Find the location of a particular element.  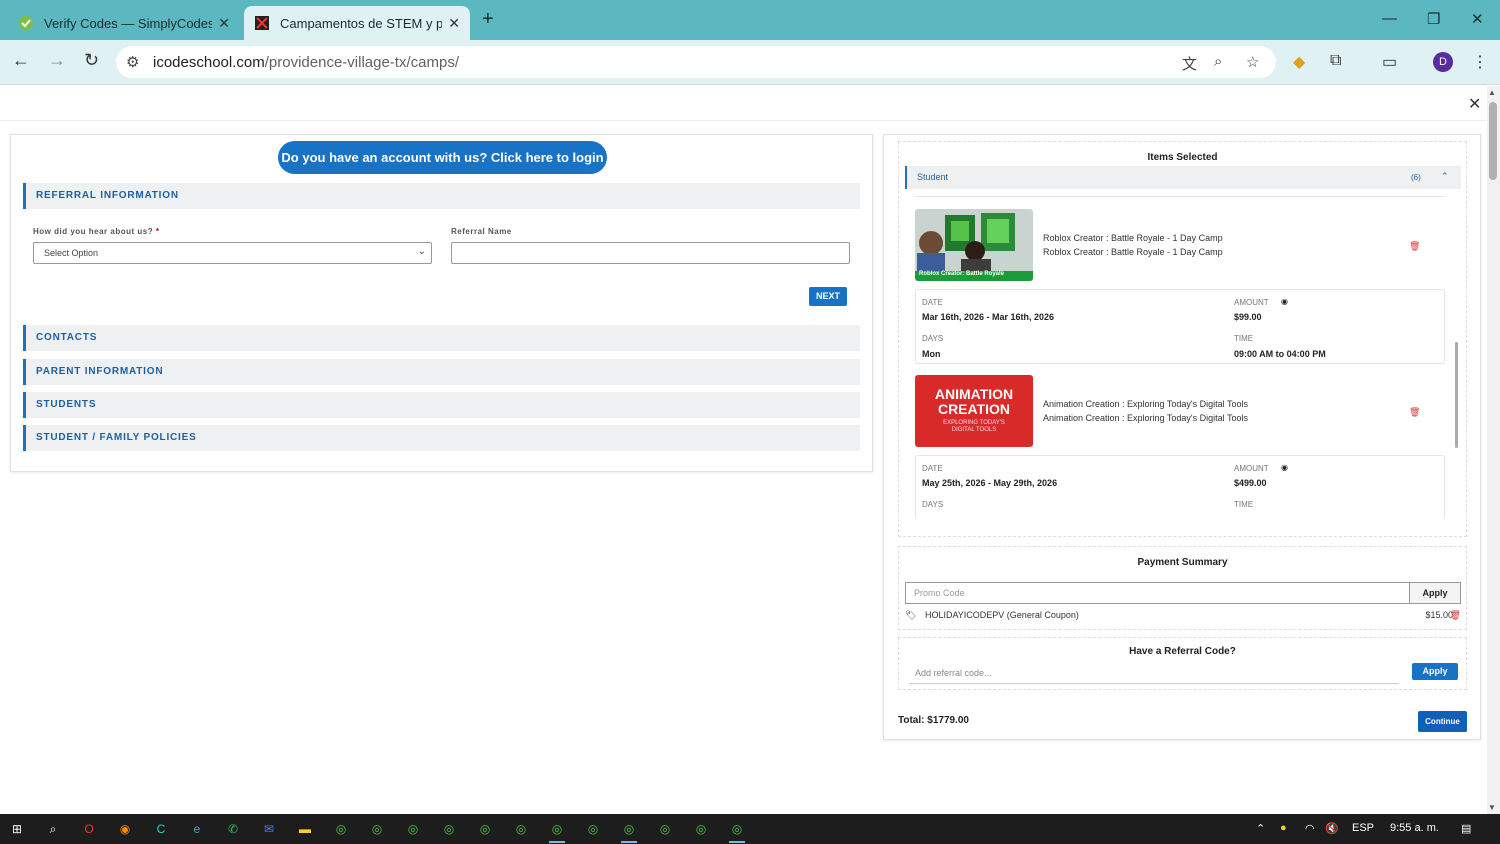

referral-name-input is located at coordinates (650, 253).